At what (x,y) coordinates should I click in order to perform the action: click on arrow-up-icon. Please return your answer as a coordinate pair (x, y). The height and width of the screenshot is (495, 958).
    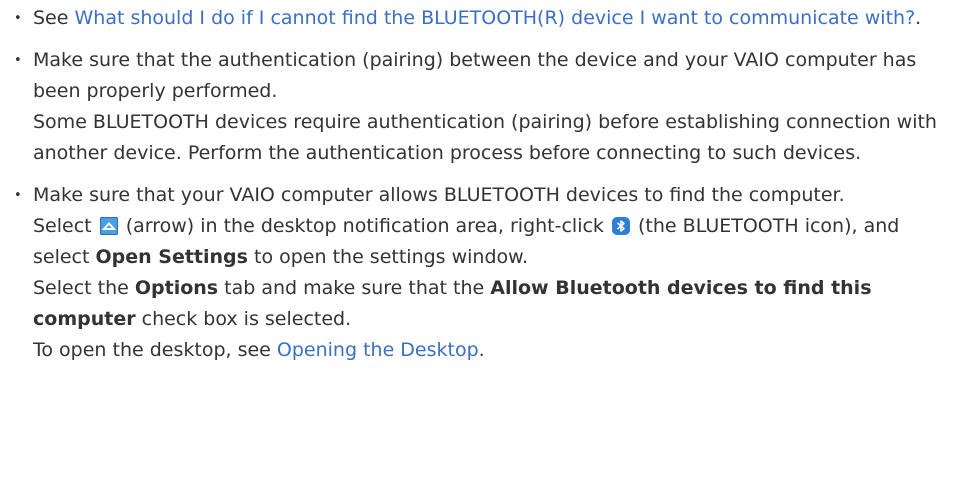
    Looking at the image, I should click on (108, 226).